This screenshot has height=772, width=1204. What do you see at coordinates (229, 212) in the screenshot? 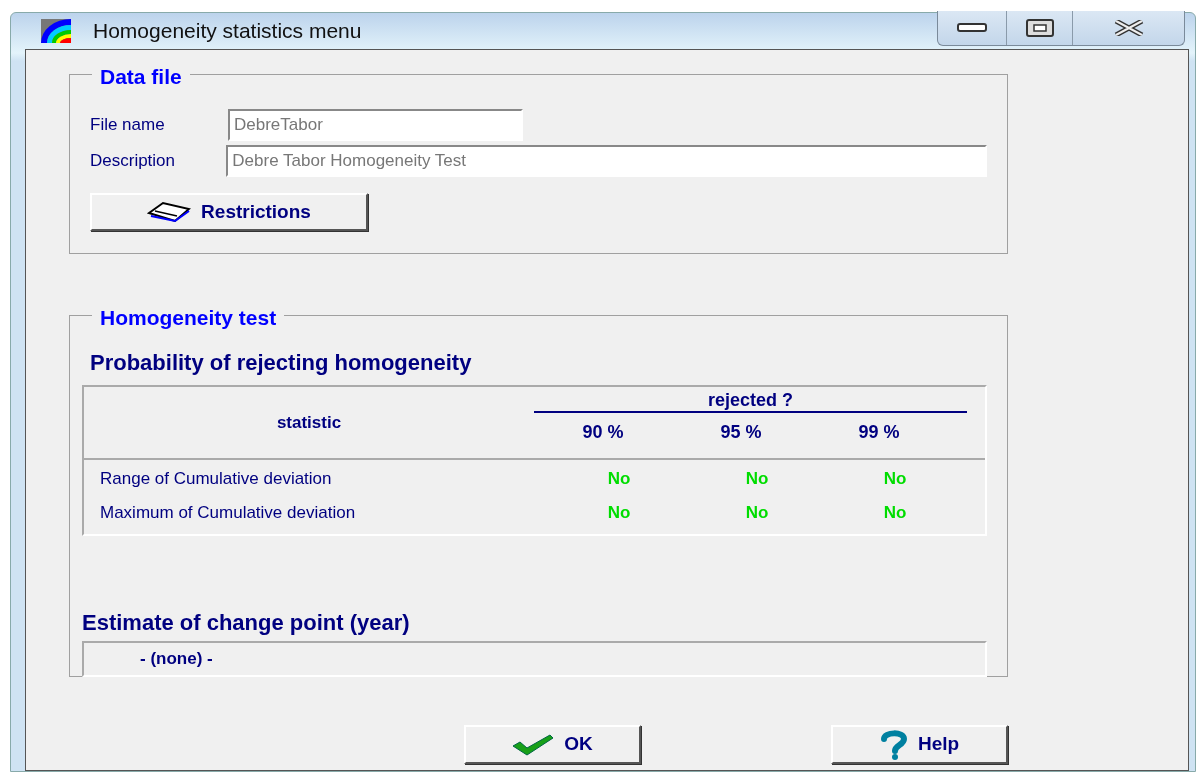
I see `restrictions-button: Restrictions` at bounding box center [229, 212].